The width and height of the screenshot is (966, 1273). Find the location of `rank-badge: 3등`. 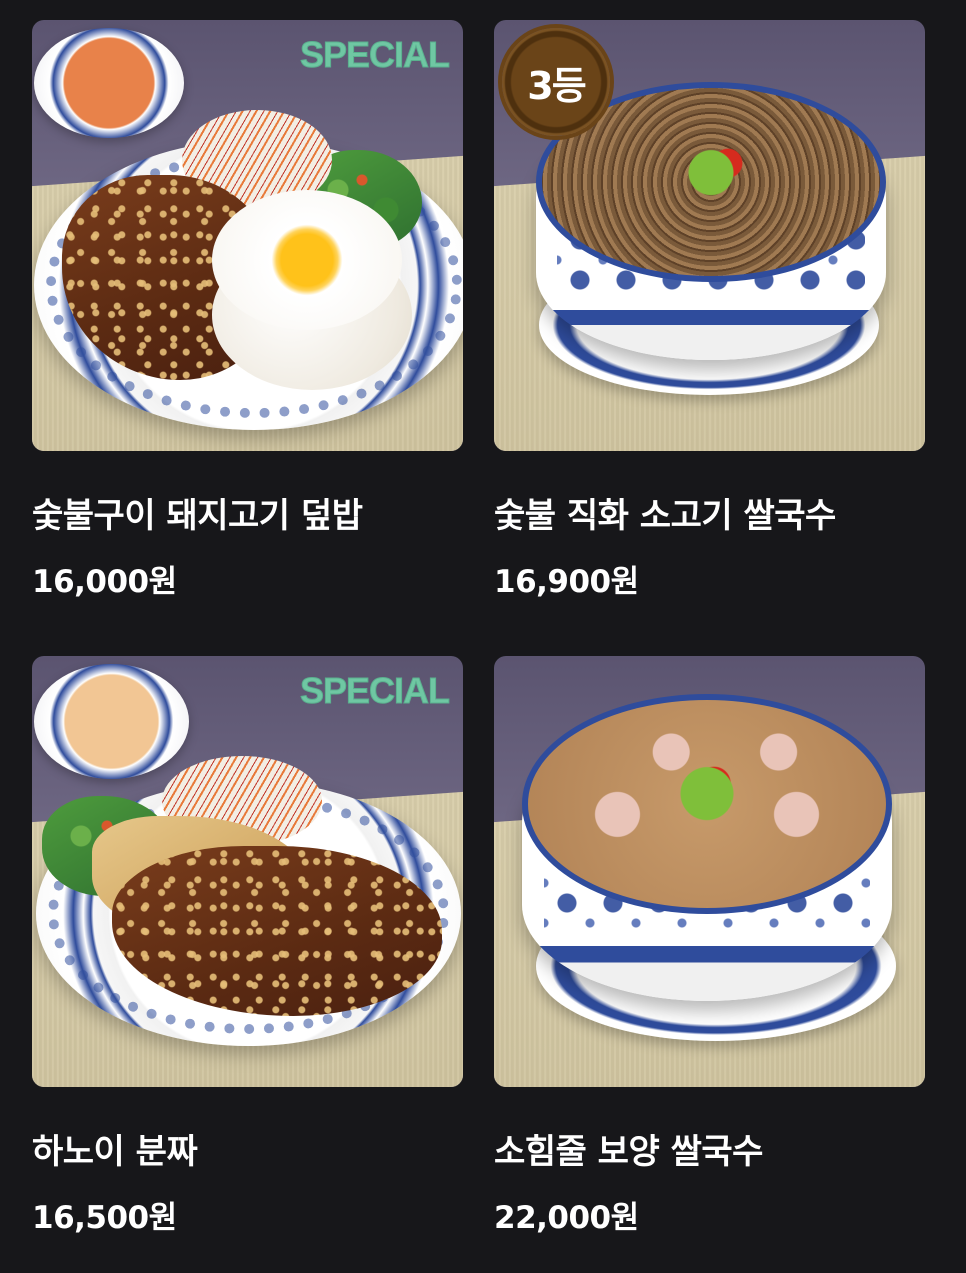

rank-badge: 3등 is located at coordinates (556, 82).